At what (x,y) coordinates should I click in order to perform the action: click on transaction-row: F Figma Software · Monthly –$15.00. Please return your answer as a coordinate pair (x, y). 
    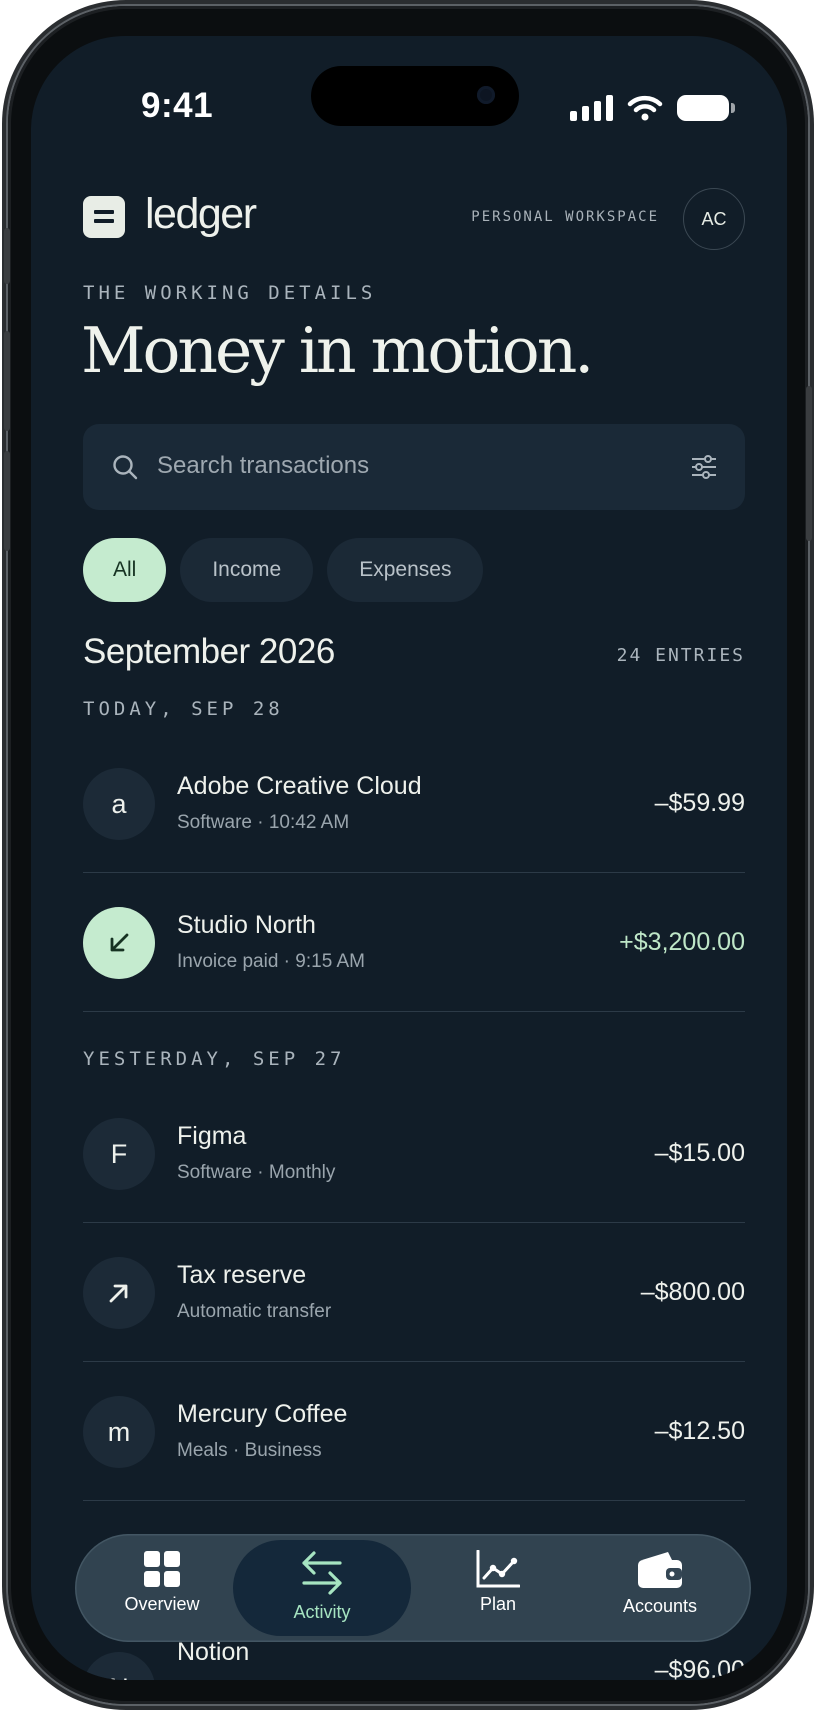
    Looking at the image, I should click on (414, 1153).